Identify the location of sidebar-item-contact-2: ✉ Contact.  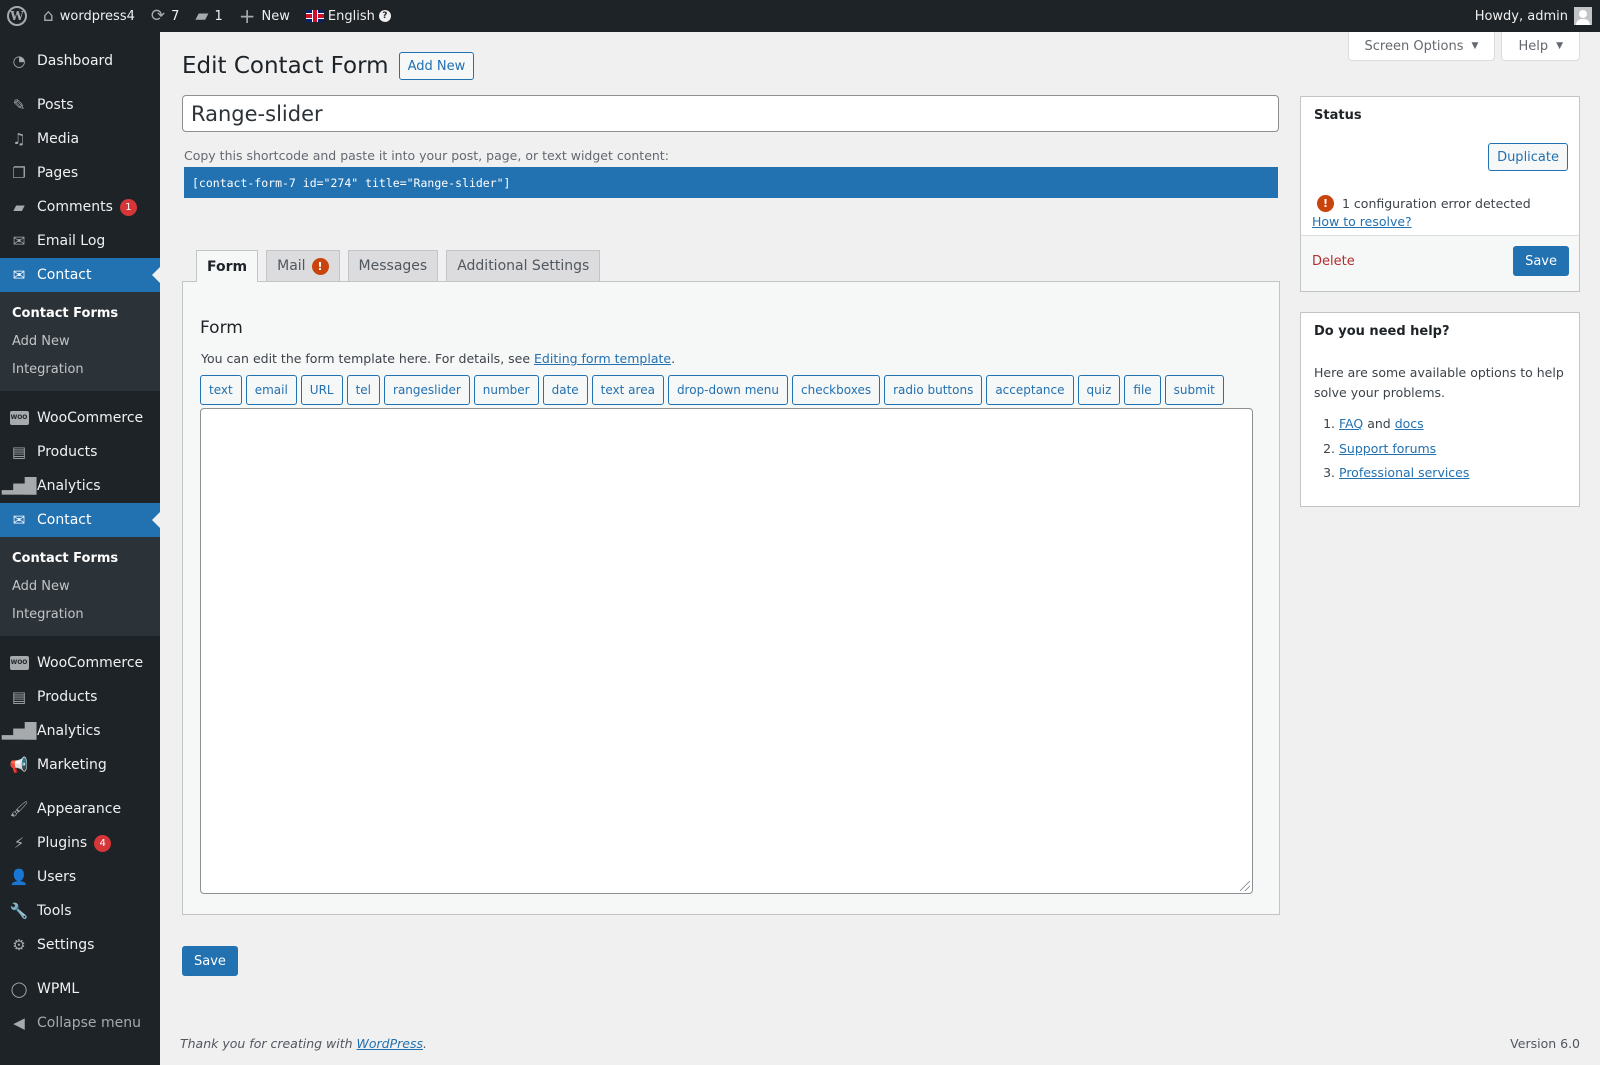
(80, 520).